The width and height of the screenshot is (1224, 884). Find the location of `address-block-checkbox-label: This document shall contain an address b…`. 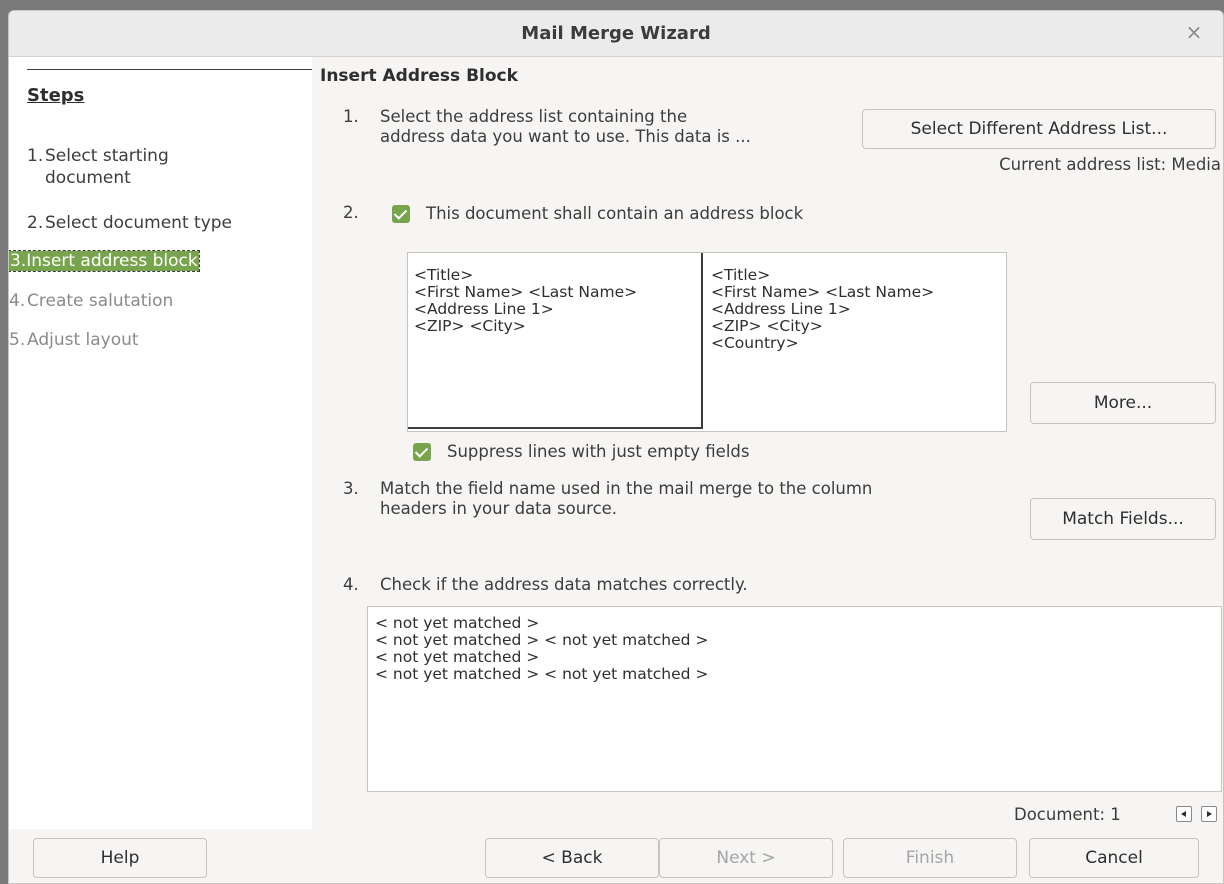

address-block-checkbox-label: This document shall contain an address b… is located at coordinates (614, 214).